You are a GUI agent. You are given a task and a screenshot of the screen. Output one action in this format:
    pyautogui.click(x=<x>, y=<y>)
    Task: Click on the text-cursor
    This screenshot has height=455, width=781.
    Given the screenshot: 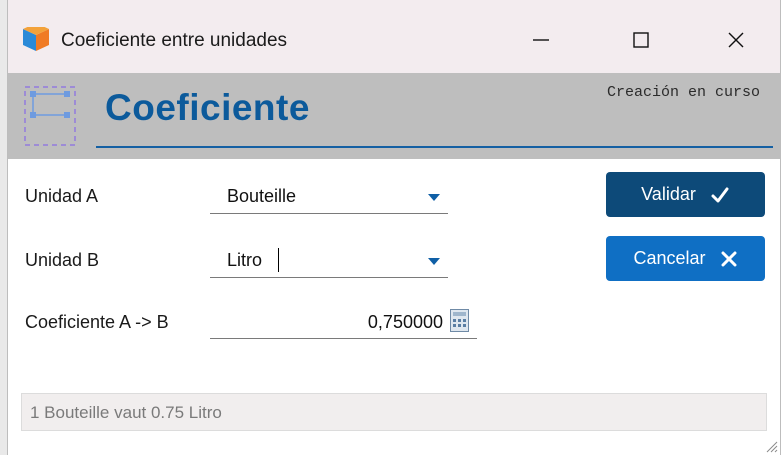 What is the action you would take?
    pyautogui.click(x=278, y=260)
    